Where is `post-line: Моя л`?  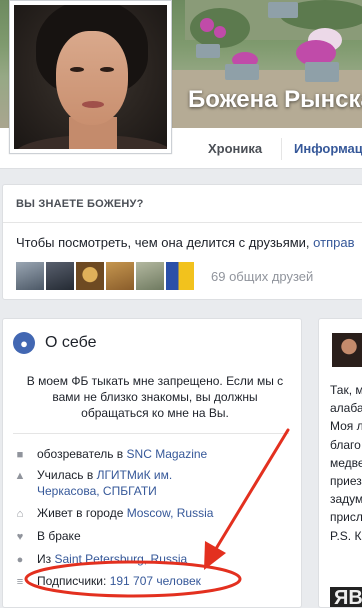
post-line: Моя л is located at coordinates (346, 426).